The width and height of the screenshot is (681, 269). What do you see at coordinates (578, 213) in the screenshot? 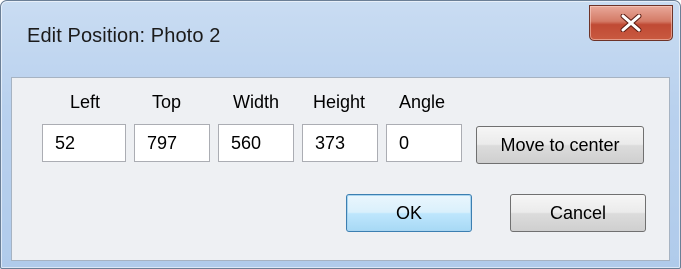
I see `cancel-button: Cancel` at bounding box center [578, 213].